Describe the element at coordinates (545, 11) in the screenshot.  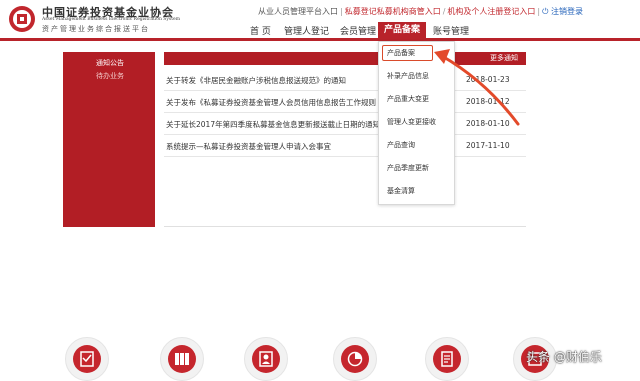
I see `logout-icon: ⏻` at that location.